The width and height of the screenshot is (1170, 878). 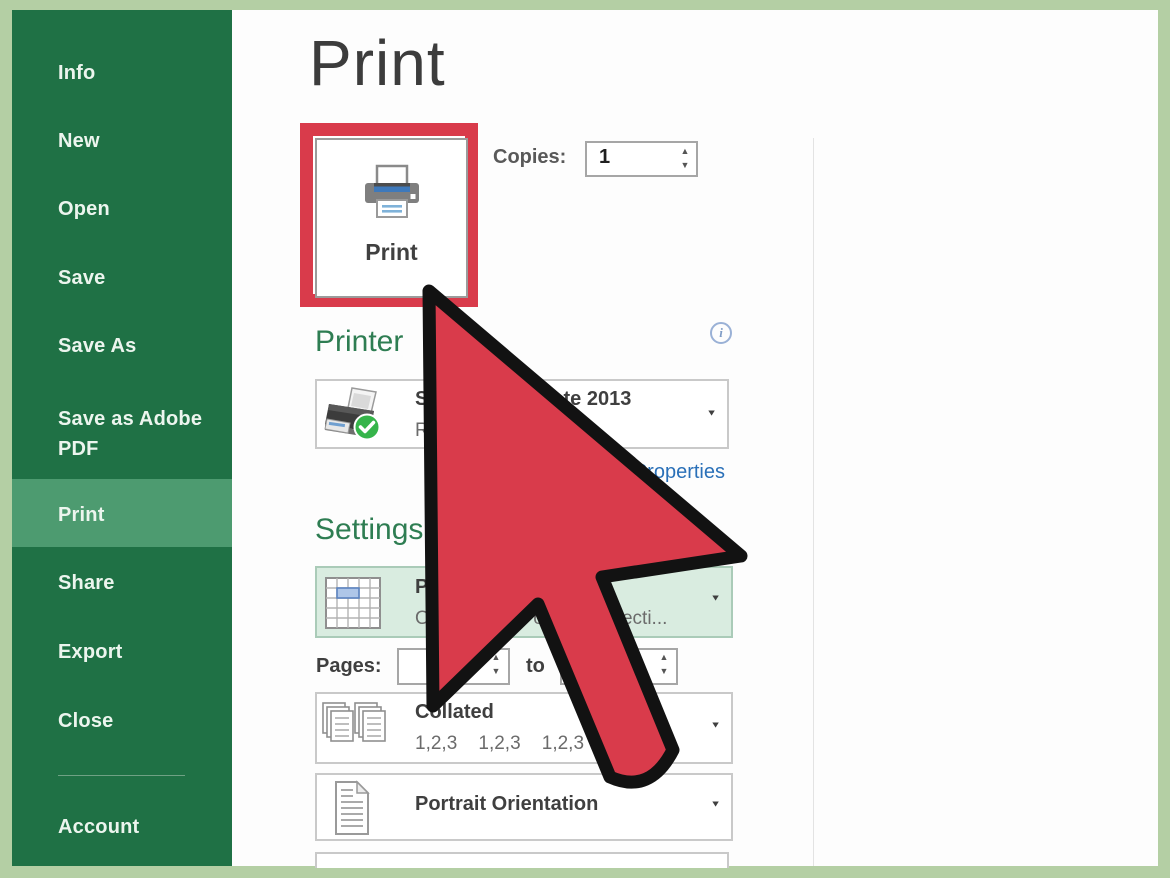 I want to click on sidebar-active-highlight, so click(x=122, y=513).